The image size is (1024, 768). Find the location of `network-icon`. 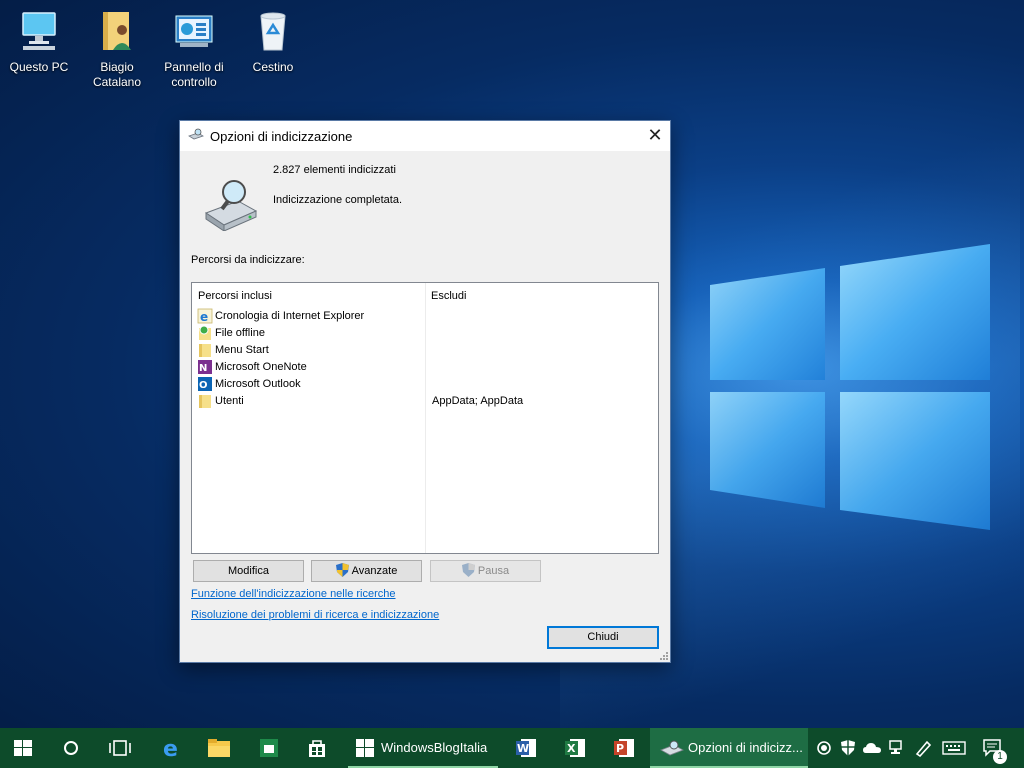

network-icon is located at coordinates (897, 748).